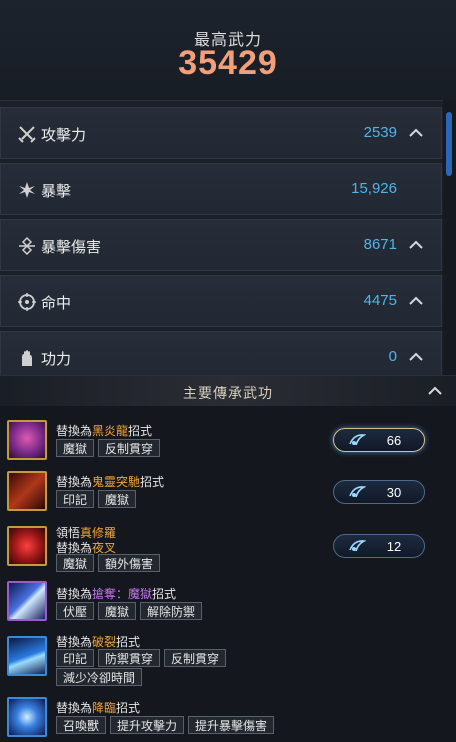 The width and height of the screenshot is (456, 742). I want to click on skill-description: 替換為黑炎龍招式, so click(104, 431).